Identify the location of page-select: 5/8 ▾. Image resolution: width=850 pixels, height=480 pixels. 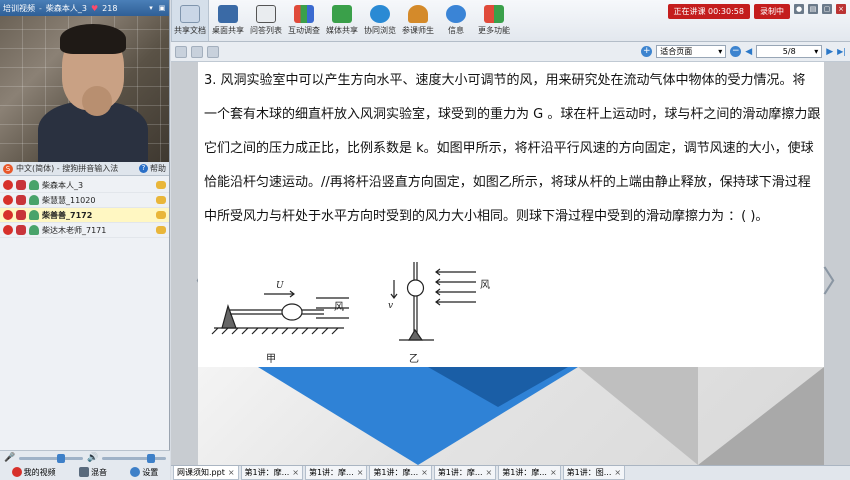
(789, 51).